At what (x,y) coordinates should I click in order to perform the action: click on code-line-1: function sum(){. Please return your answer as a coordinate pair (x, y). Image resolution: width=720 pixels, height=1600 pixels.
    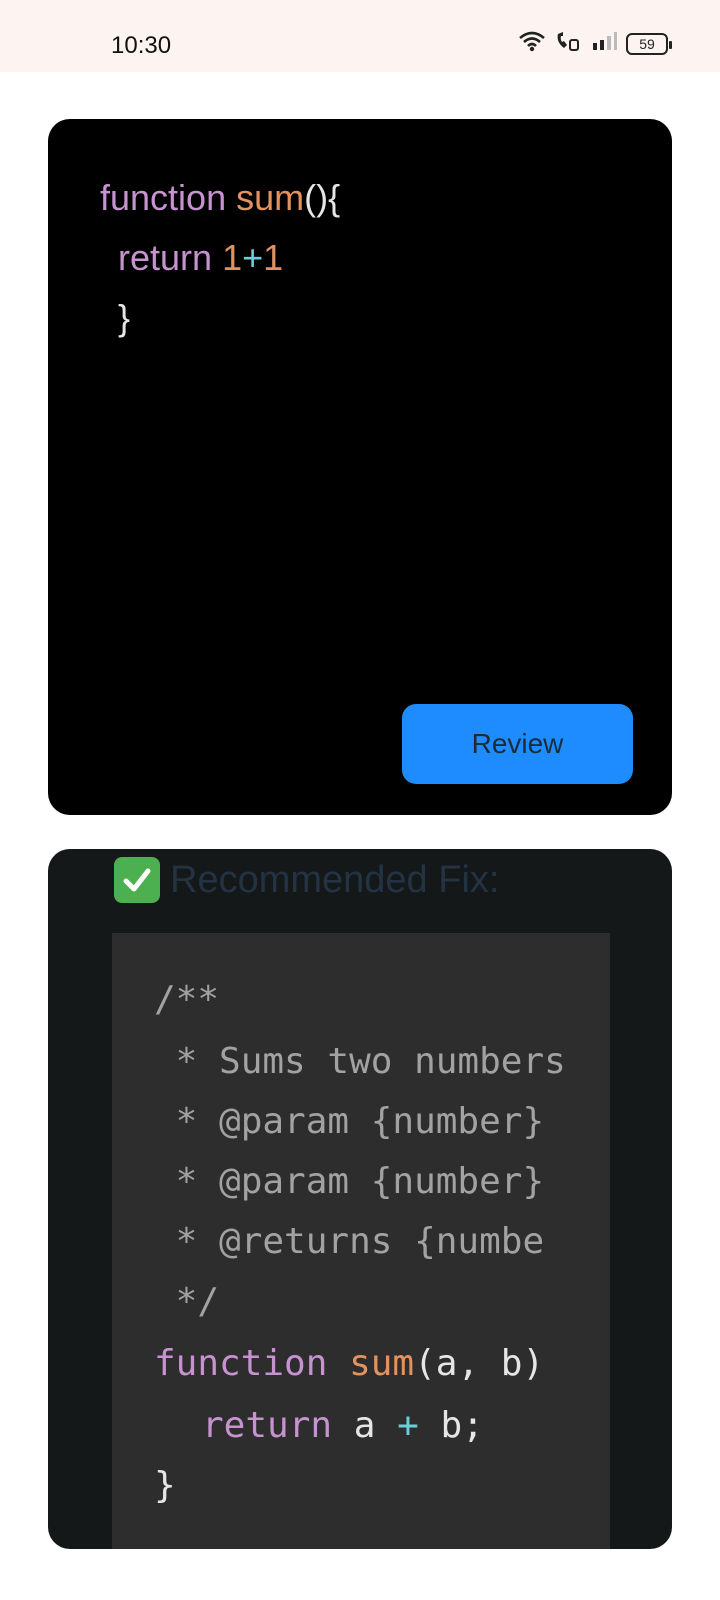
    Looking at the image, I should click on (220, 198).